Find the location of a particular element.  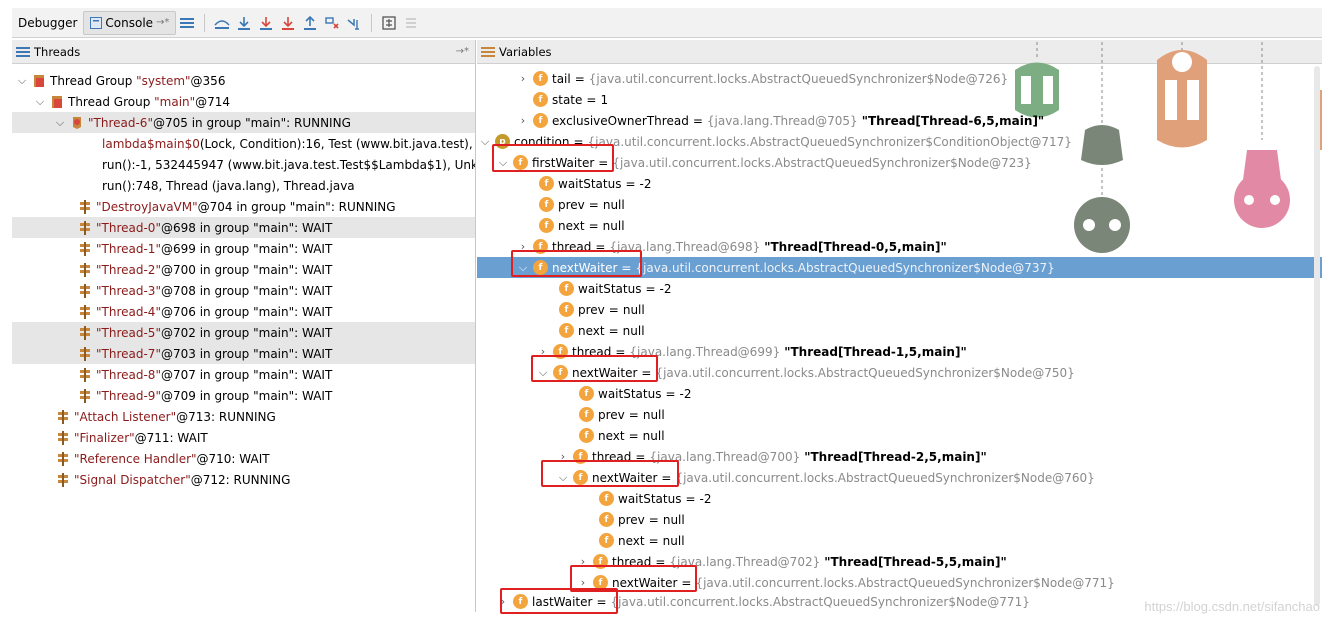

variable-name: thread is located at coordinates (612, 456).